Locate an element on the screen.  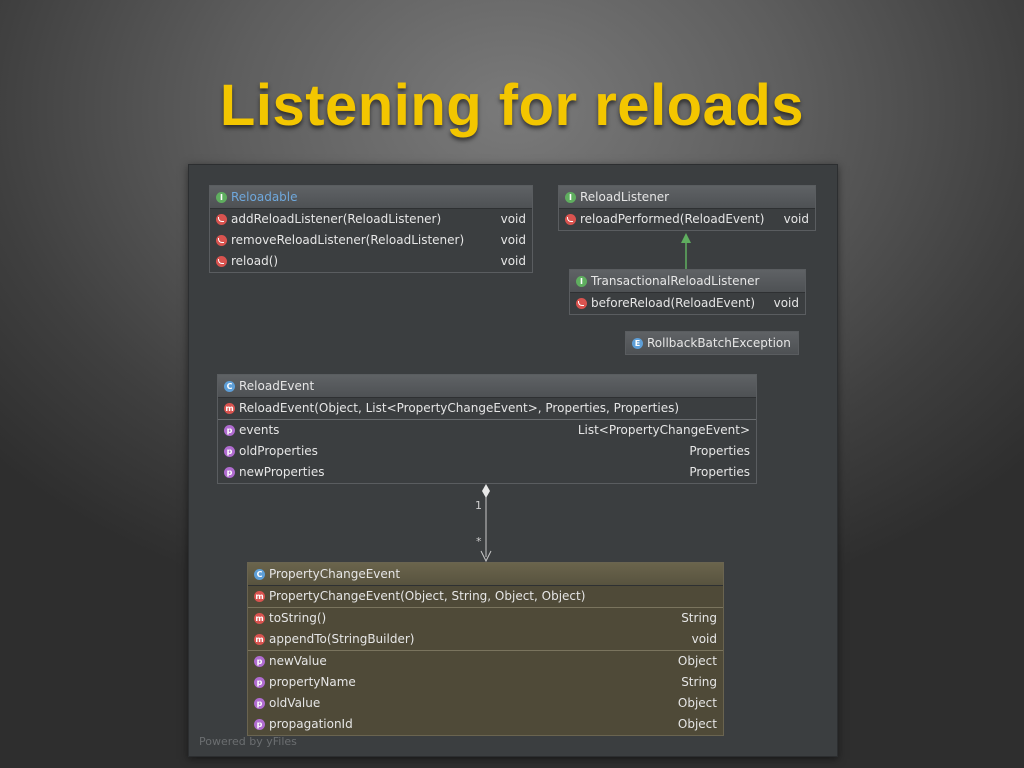
method-row: reloadPerformed(ReloadEvent) void is located at coordinates (687, 219).